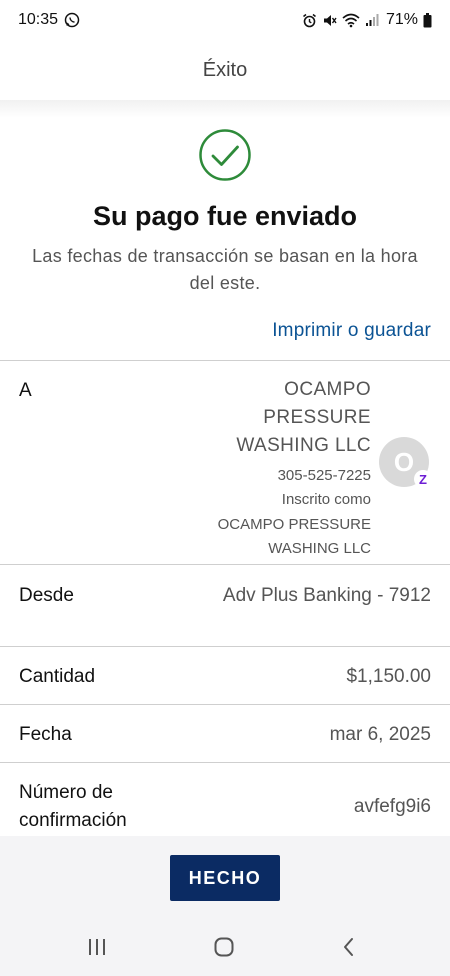 Image resolution: width=450 pixels, height=976 pixels. What do you see at coordinates (303, 445) in the screenshot?
I see `recipient-name-line: WASHING LLC` at bounding box center [303, 445].